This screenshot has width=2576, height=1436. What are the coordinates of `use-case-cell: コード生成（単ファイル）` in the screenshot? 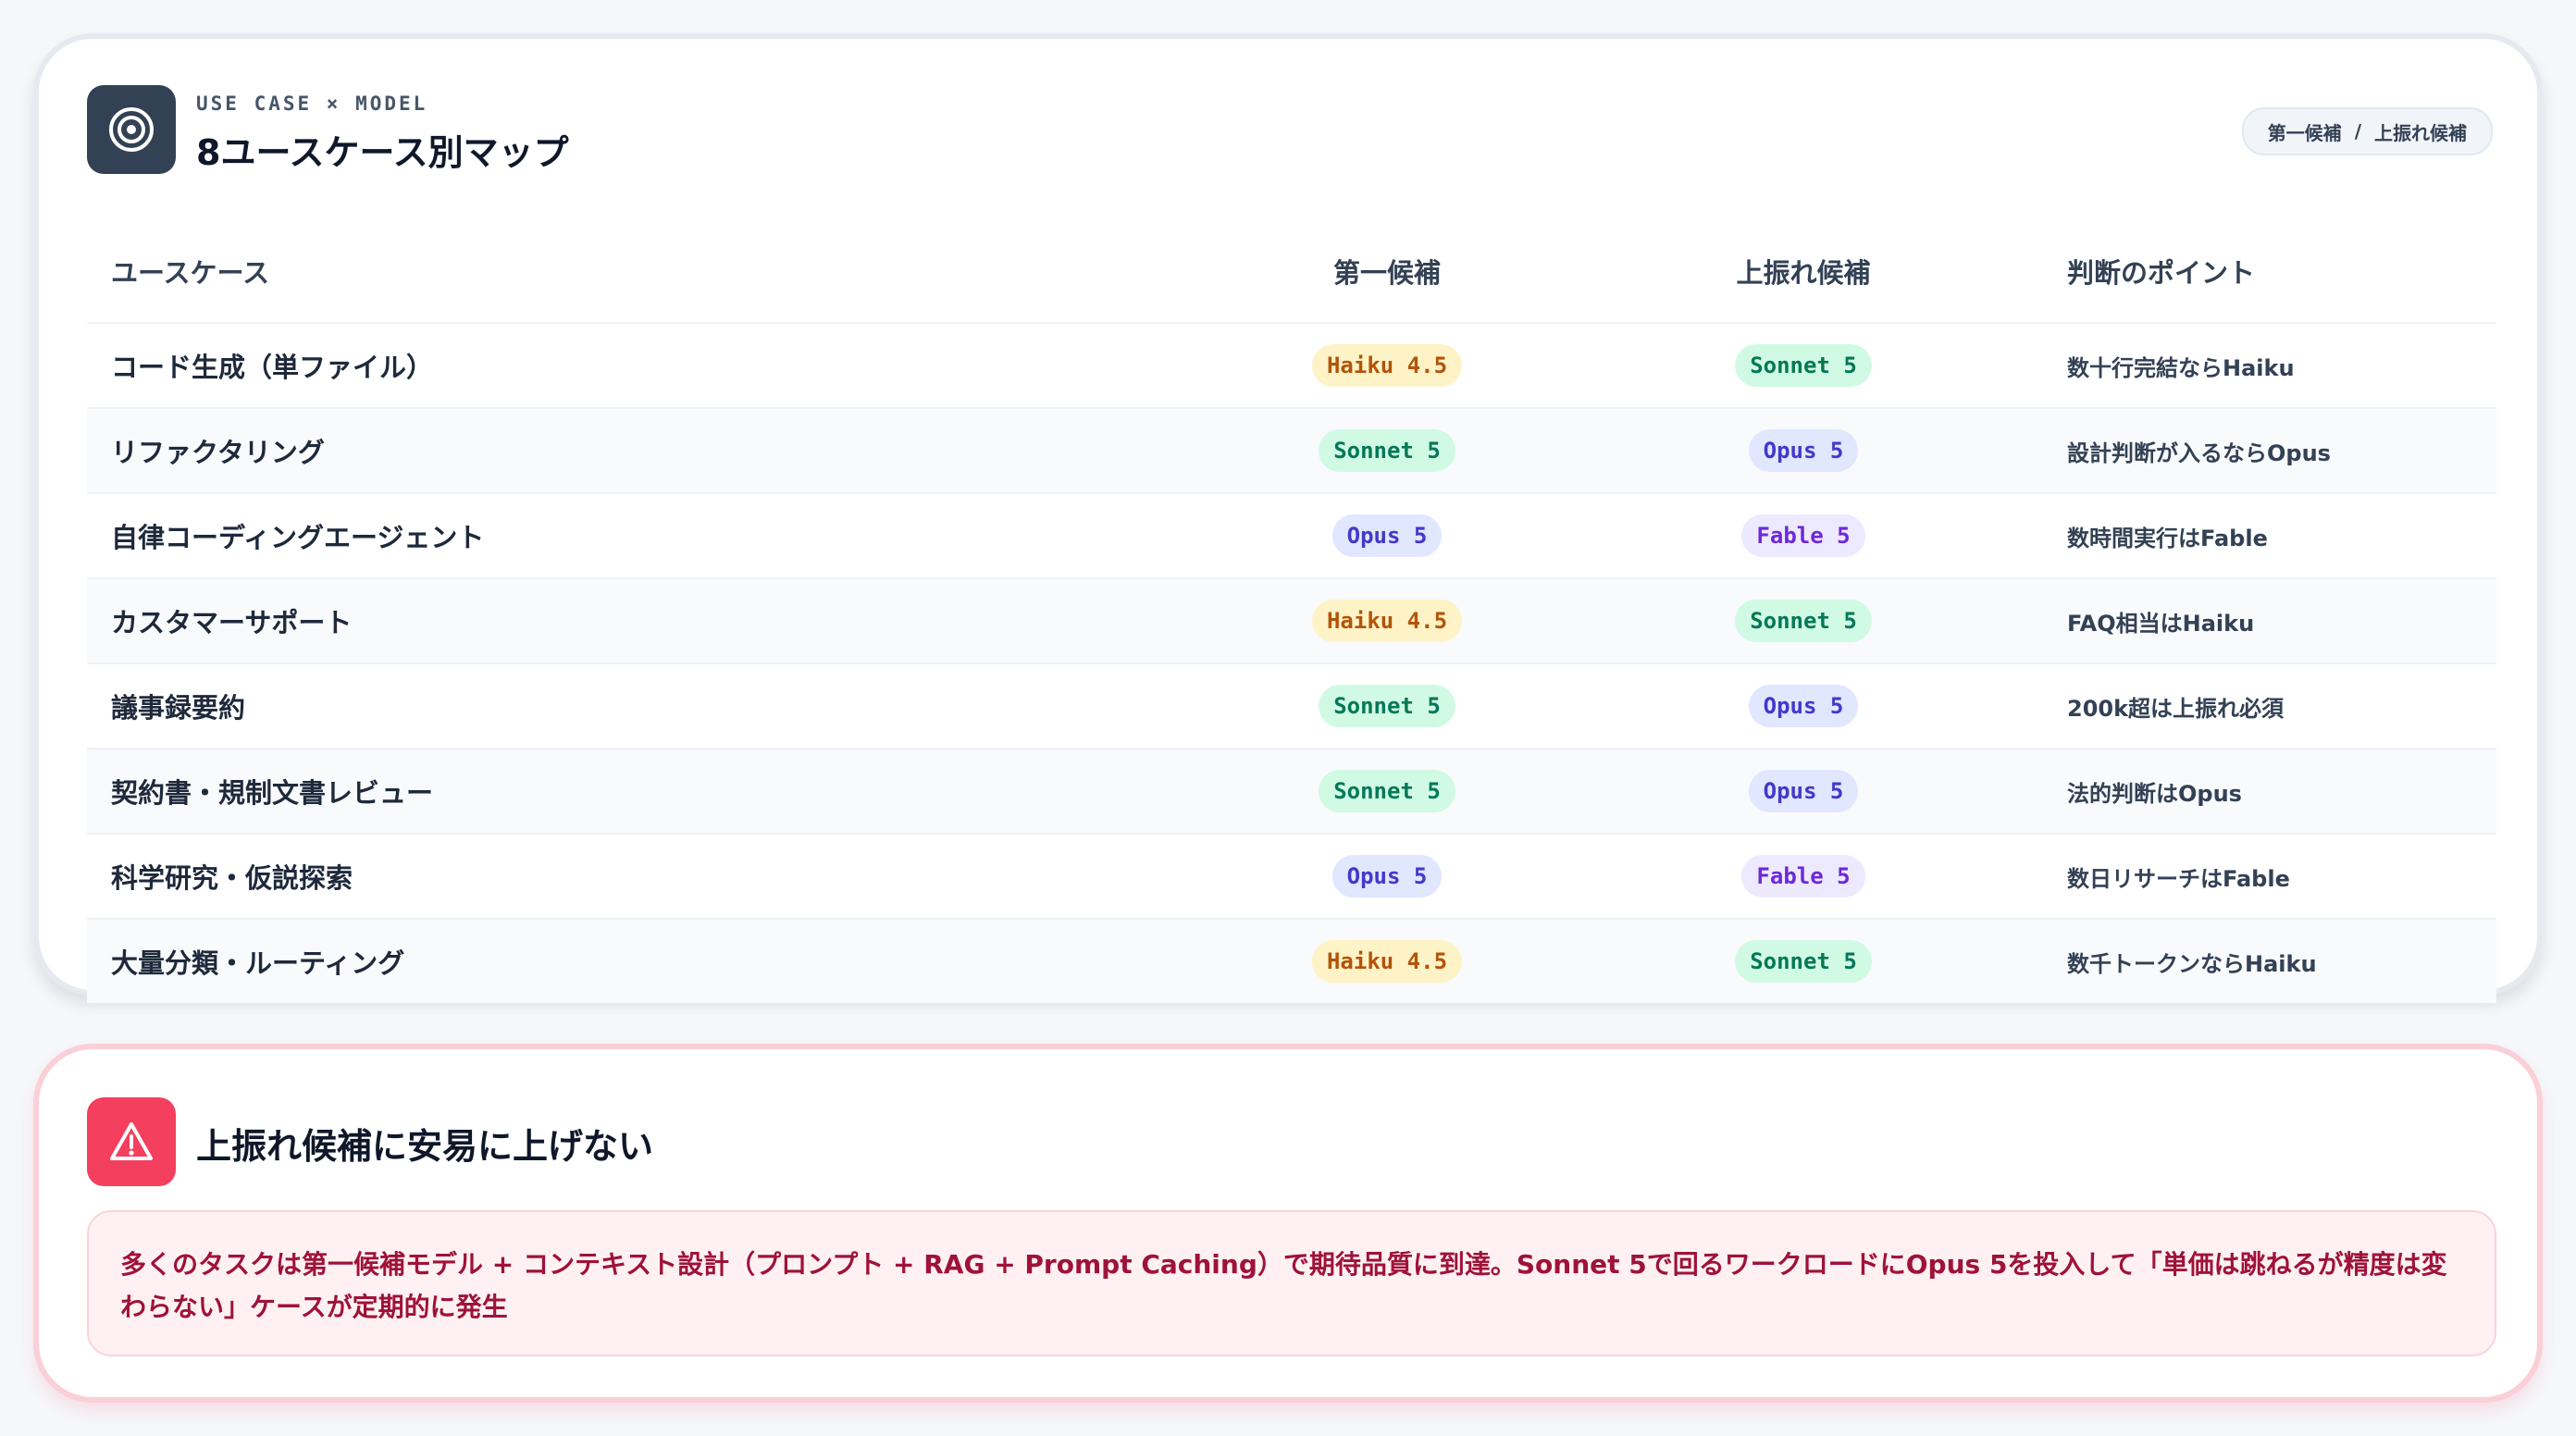 It's located at (273, 367).